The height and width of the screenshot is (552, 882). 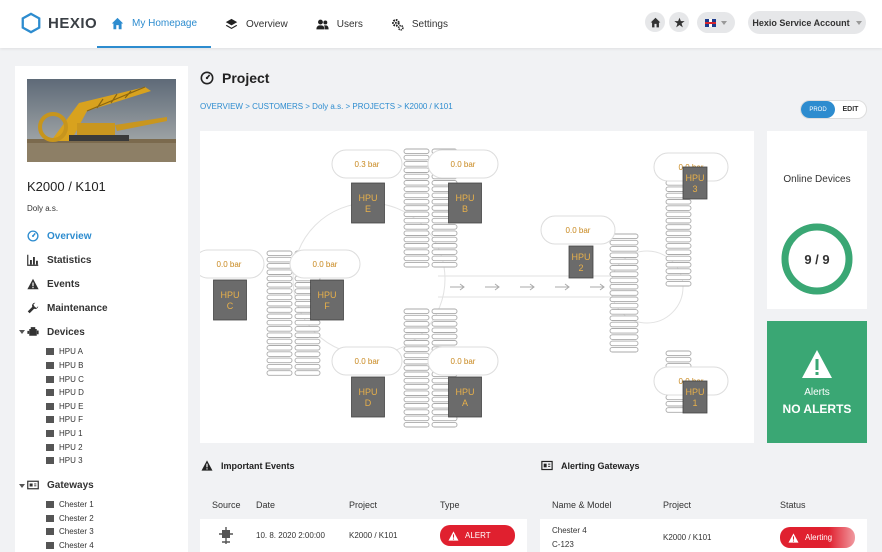 I want to click on event-project: K2000 / K101, so click(x=373, y=535).